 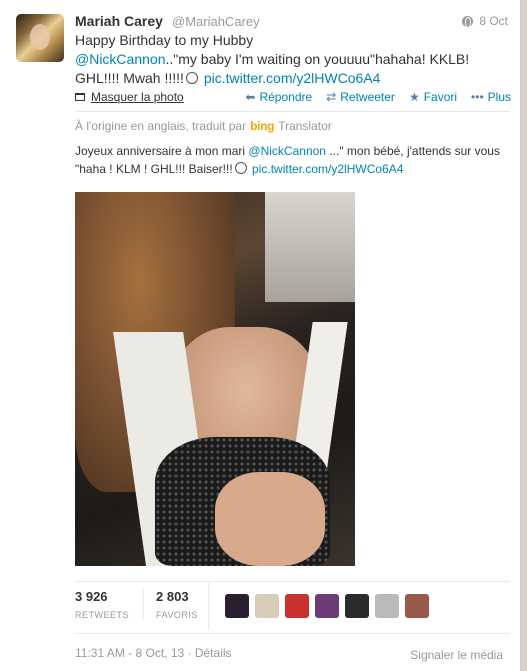 I want to click on report-media-link: Signaler le média, so click(x=456, y=655).